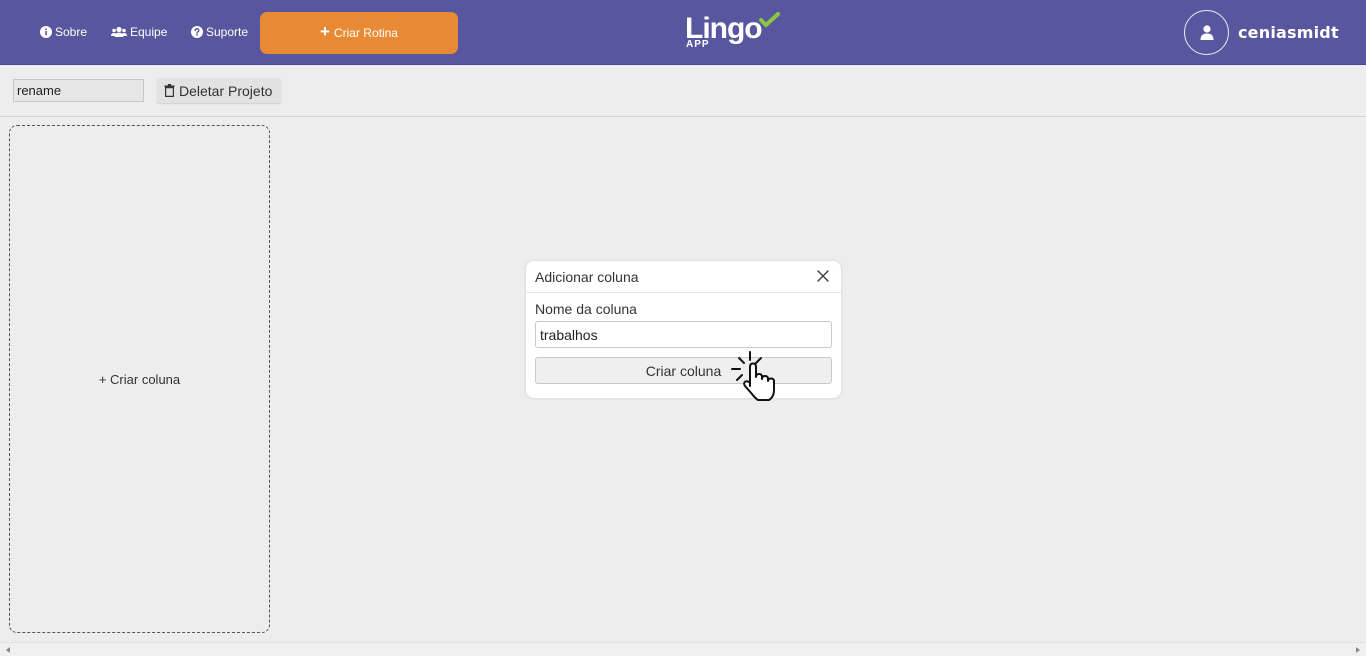 Image resolution: width=1366 pixels, height=656 pixels. I want to click on nav-link-suporte: Suporte, so click(219, 32).